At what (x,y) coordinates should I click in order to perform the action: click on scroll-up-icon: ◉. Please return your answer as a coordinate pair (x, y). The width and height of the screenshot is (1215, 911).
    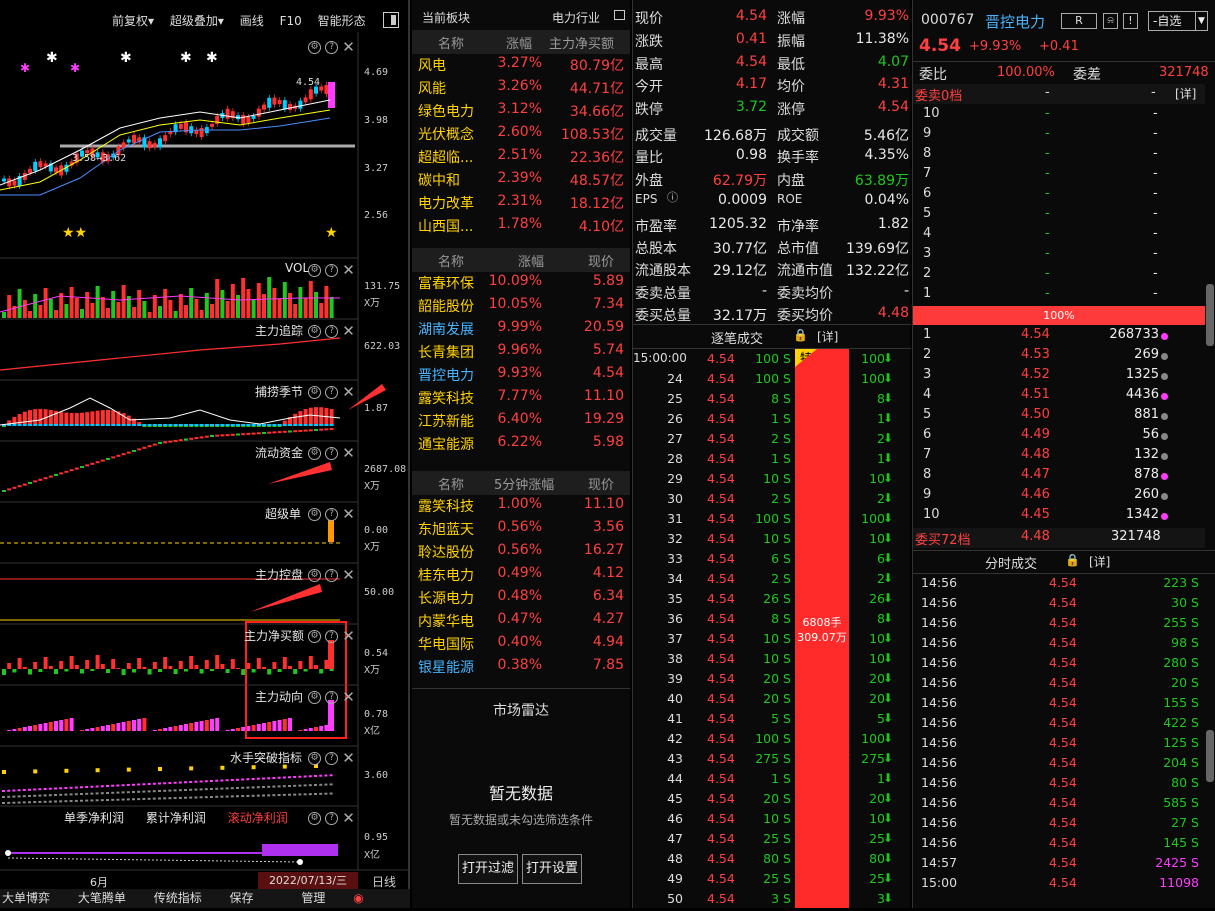
    Looking at the image, I should click on (358, 898).